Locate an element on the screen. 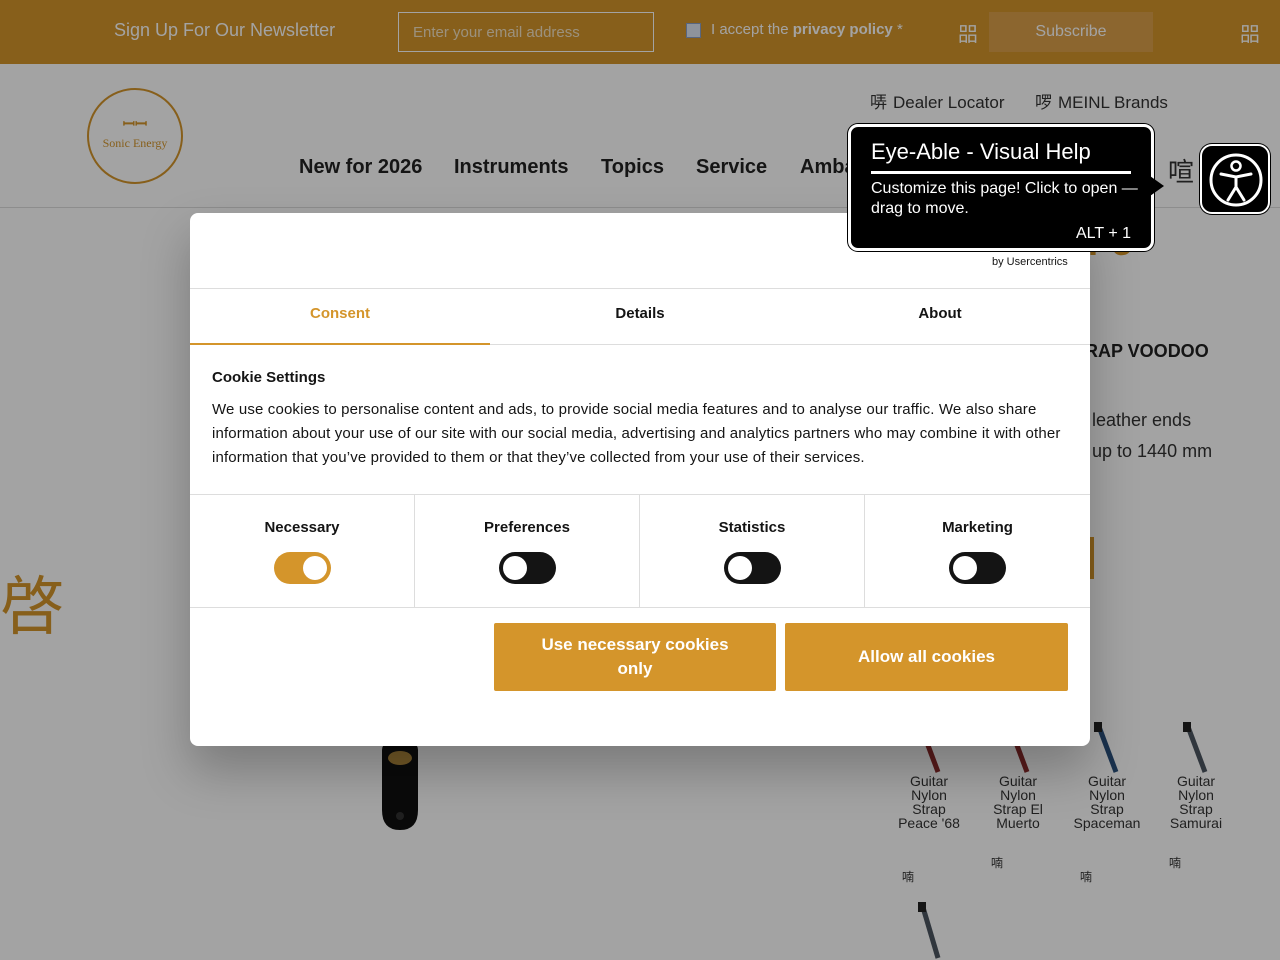 The height and width of the screenshot is (960, 1280). eye-able-title: Eye-Able - Visual Help is located at coordinates (1001, 156).